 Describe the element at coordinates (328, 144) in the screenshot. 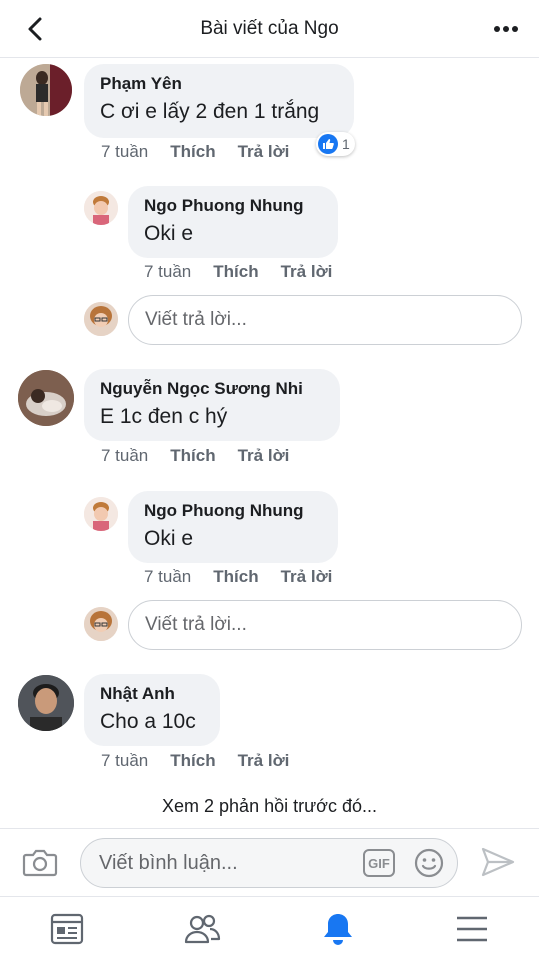

I see `like-reaction-icon` at that location.